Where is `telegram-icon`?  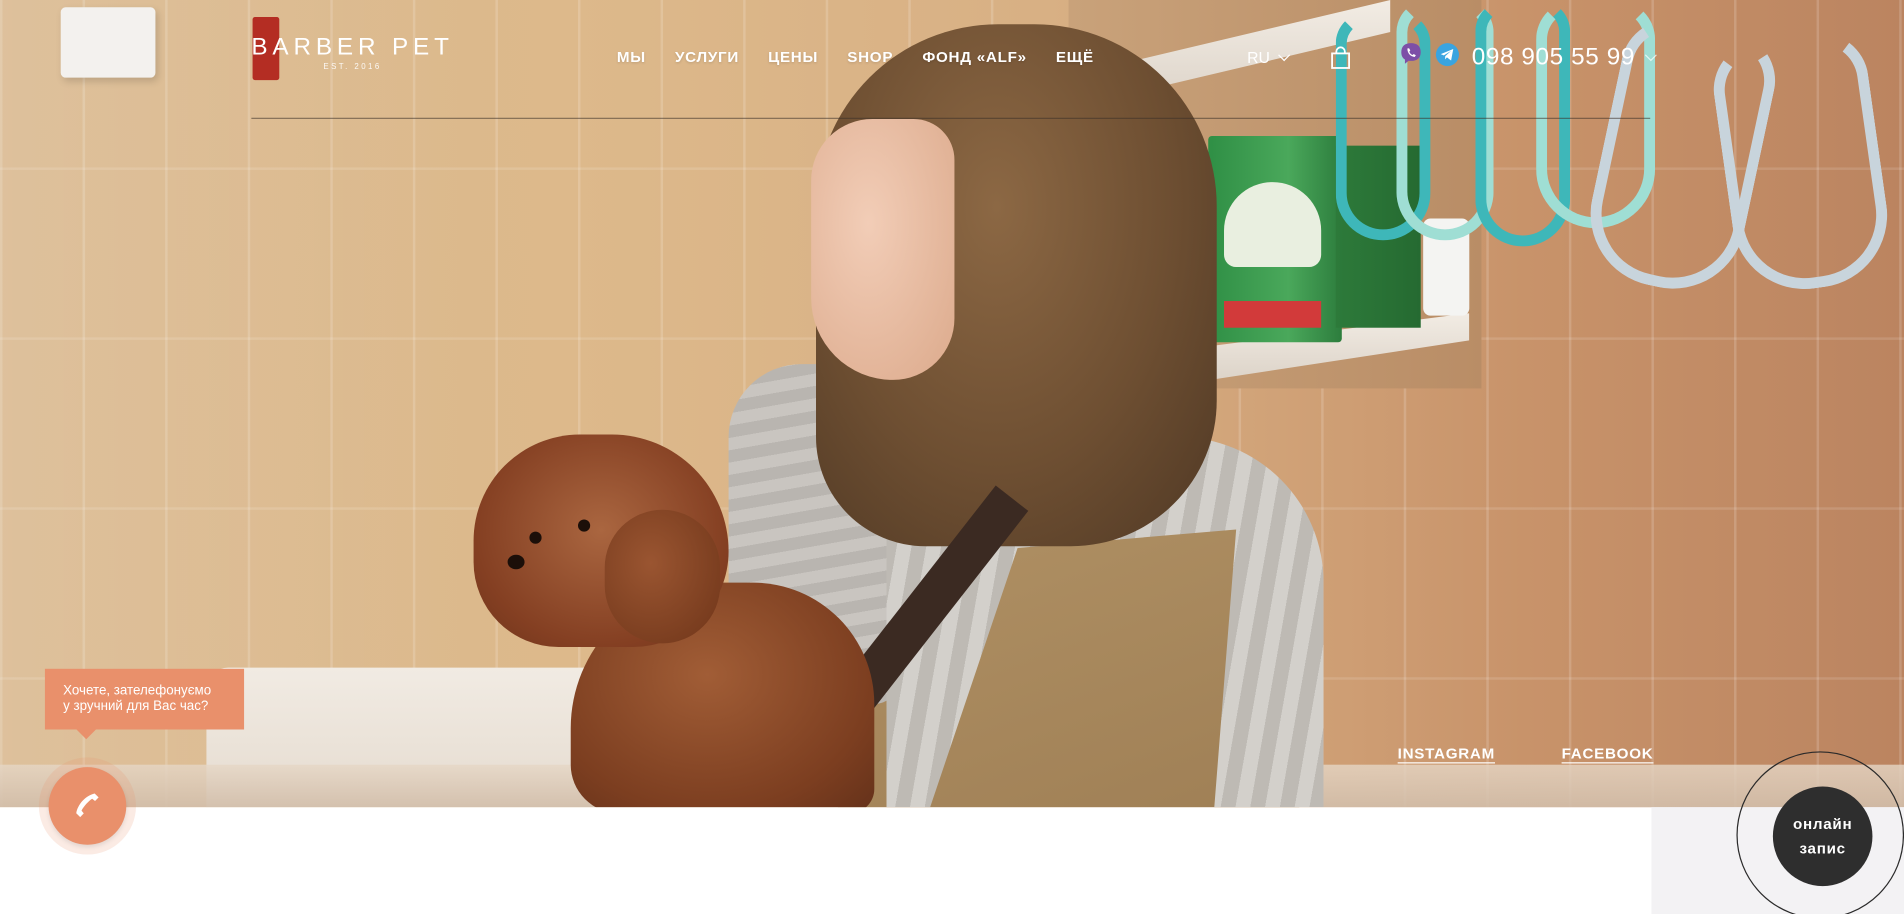
telegram-icon is located at coordinates (1447, 54).